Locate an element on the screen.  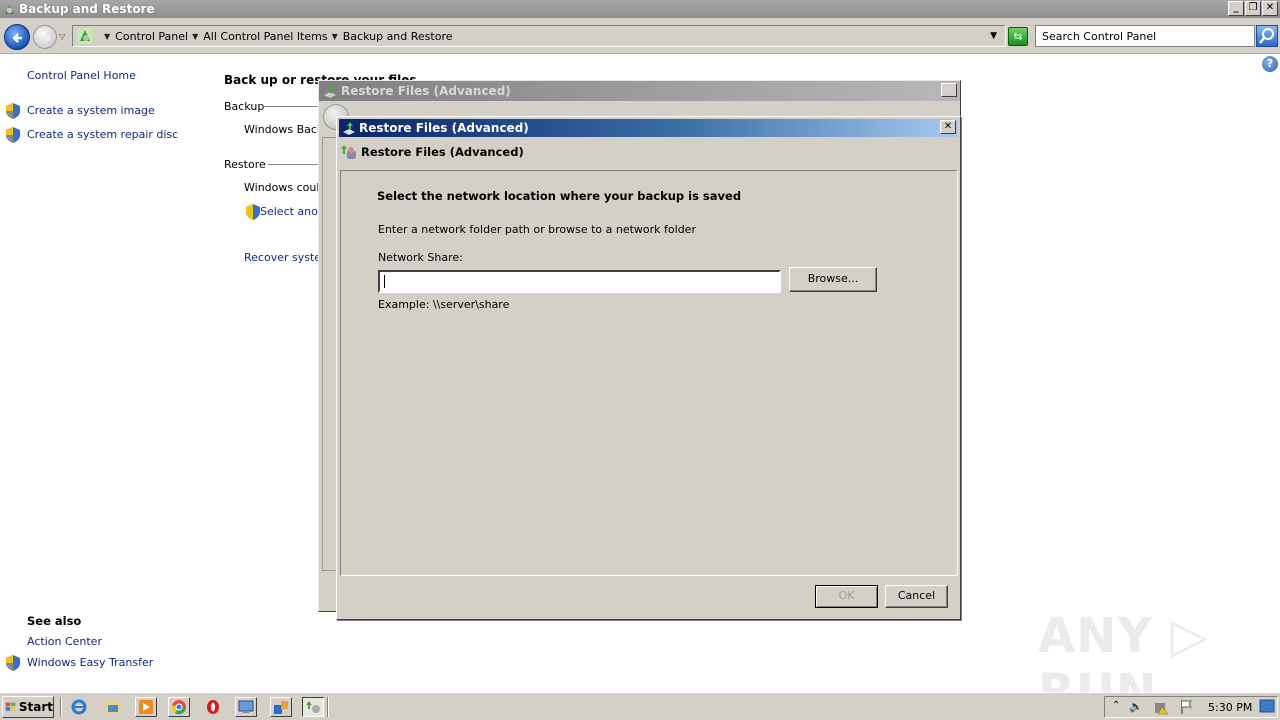
search-button is located at coordinates (1267, 36).